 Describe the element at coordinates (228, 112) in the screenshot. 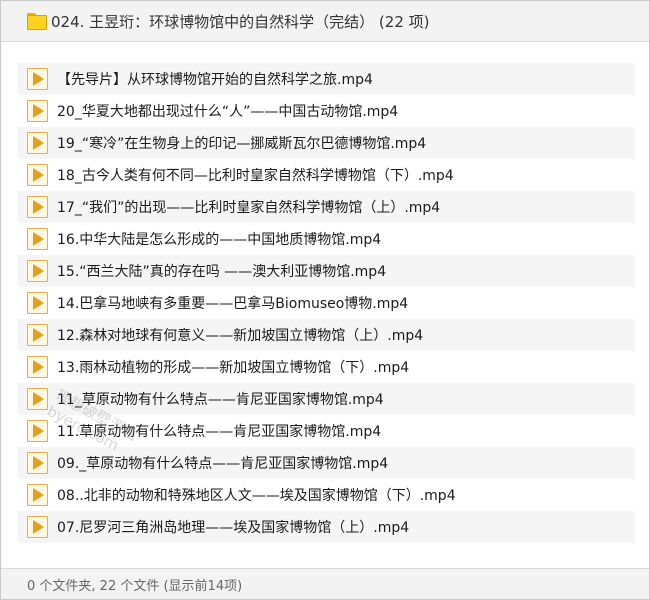

I see `file-name: 20_华夏大地都出现过什么“人”——中国古动物馆.mp4` at that location.